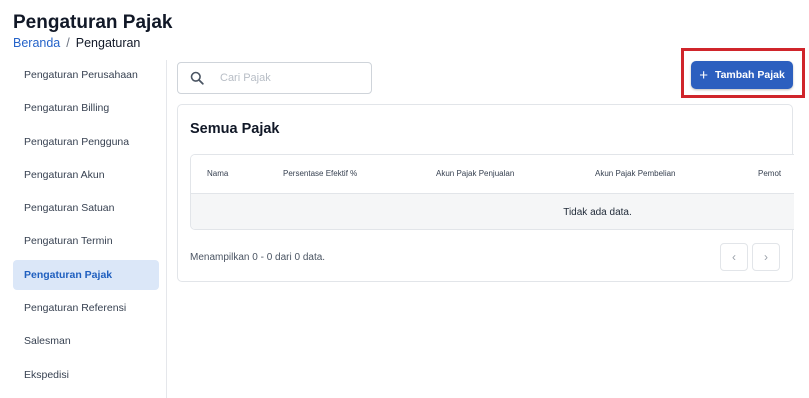  I want to click on sidebar-item-pengaturan-billing: Pengaturan Billing, so click(86, 108).